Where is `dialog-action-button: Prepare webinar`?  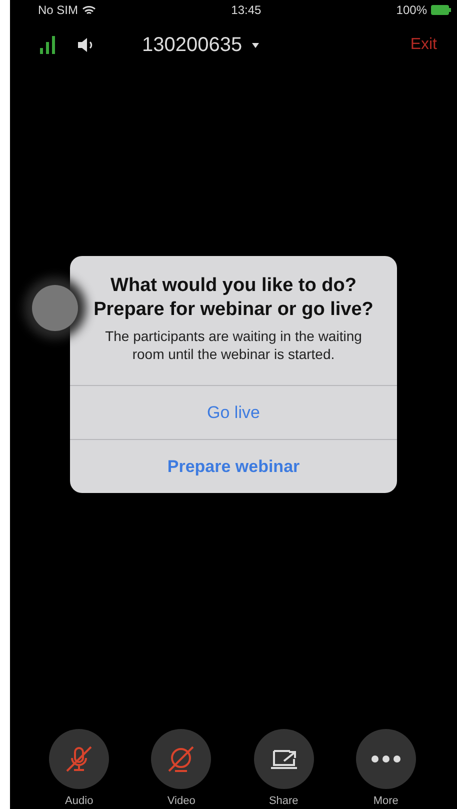
dialog-action-button: Prepare webinar is located at coordinates (233, 466).